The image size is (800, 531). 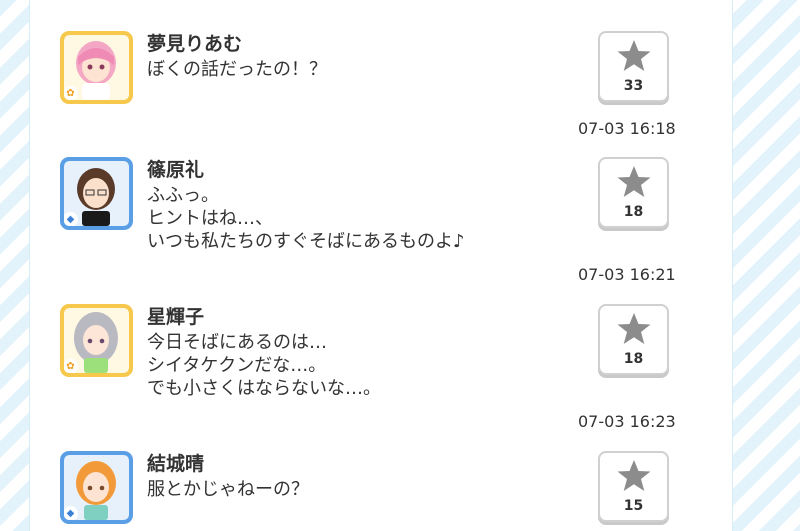 I want to click on comment-text: ぼくの話だったの！？, so click(x=237, y=69).